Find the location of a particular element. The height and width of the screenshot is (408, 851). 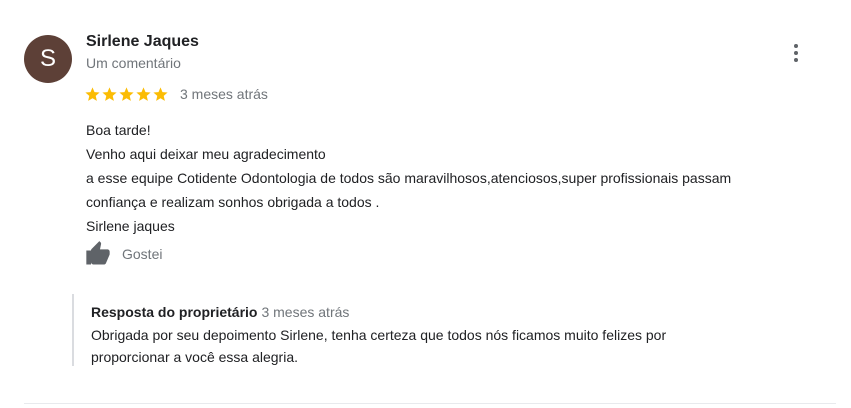

review-line: Sirlene jaques is located at coordinates (130, 226).